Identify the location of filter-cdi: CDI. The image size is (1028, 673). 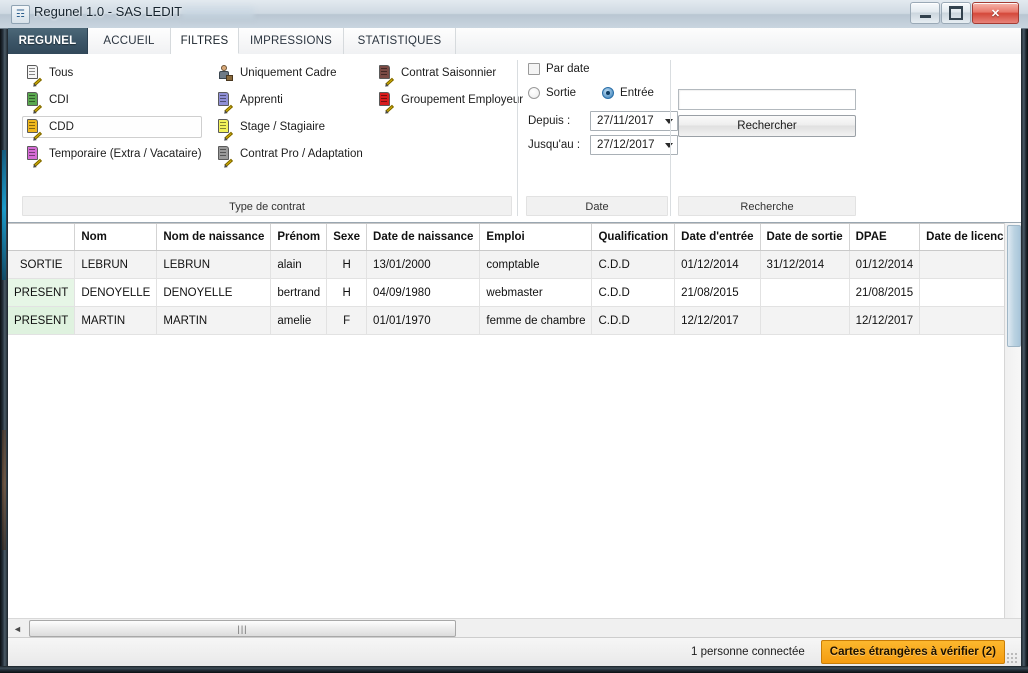
(112, 101).